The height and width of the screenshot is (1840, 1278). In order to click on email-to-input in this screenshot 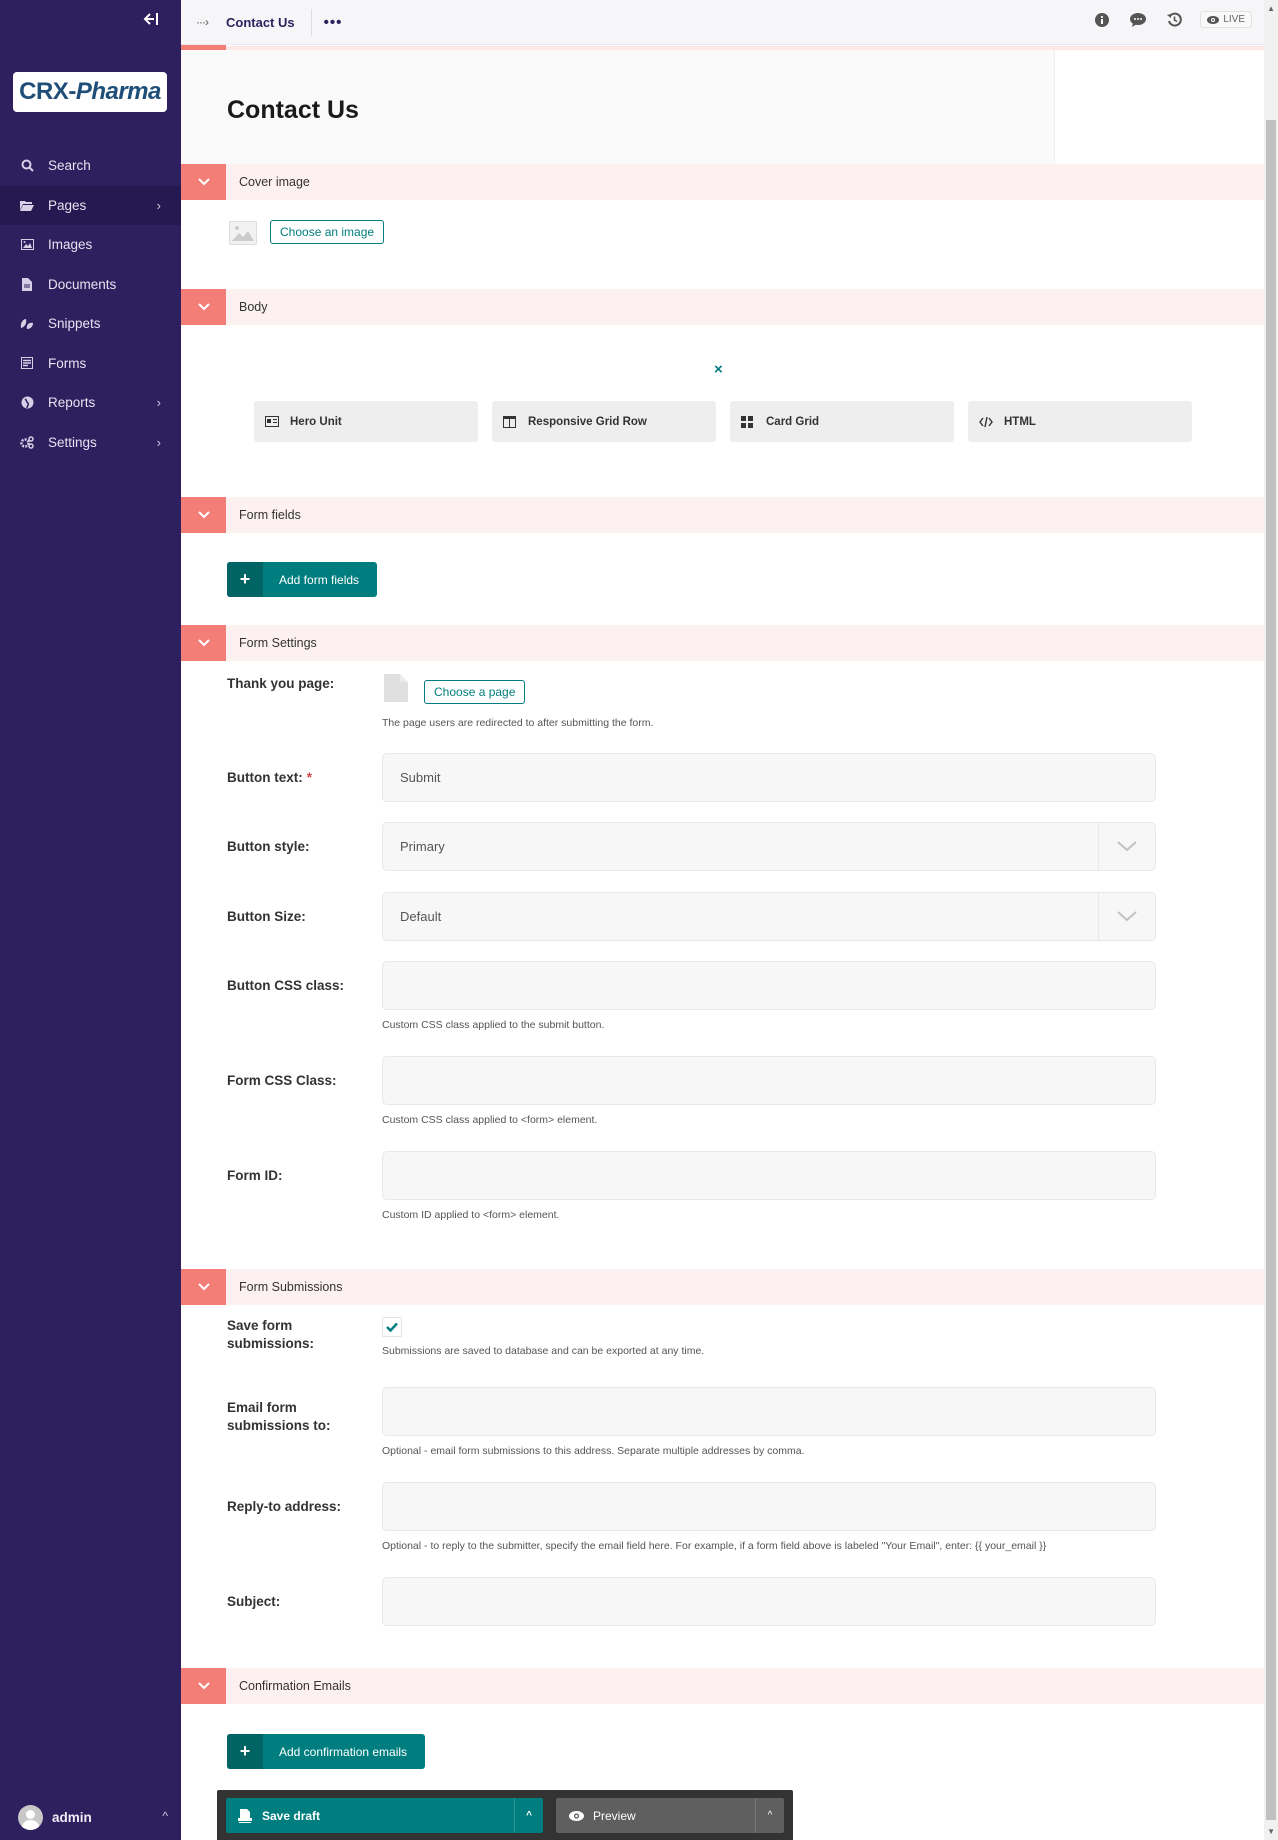, I will do `click(769, 1411)`.